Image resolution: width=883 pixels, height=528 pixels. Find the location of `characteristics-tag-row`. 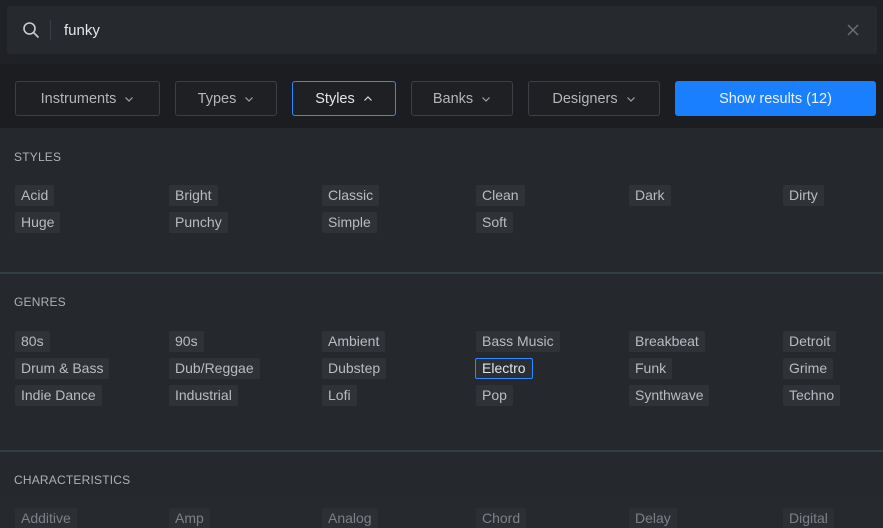

characteristics-tag-row is located at coordinates (441, 512).